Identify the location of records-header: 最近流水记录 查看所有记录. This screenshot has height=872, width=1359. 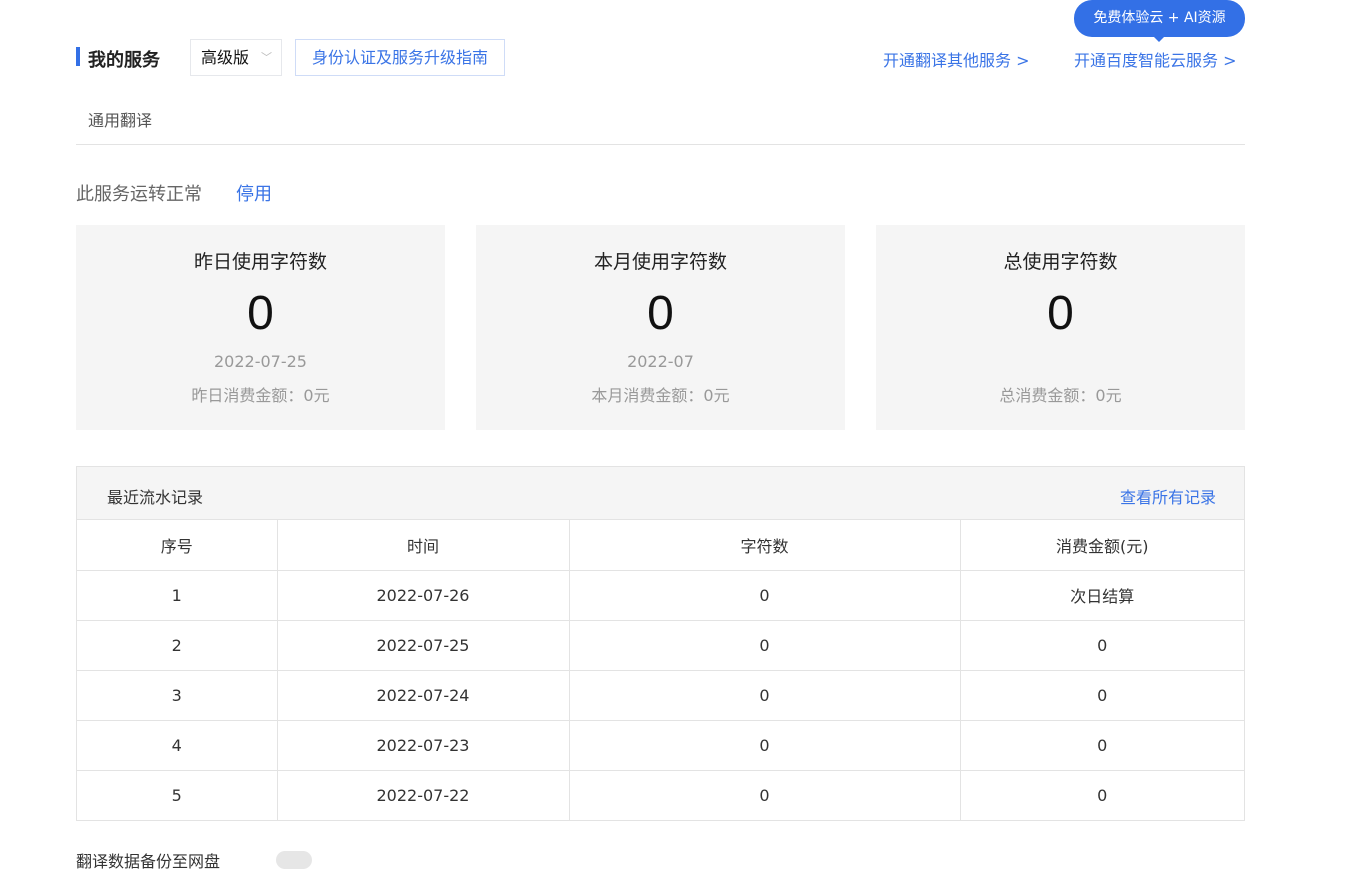
(660, 493).